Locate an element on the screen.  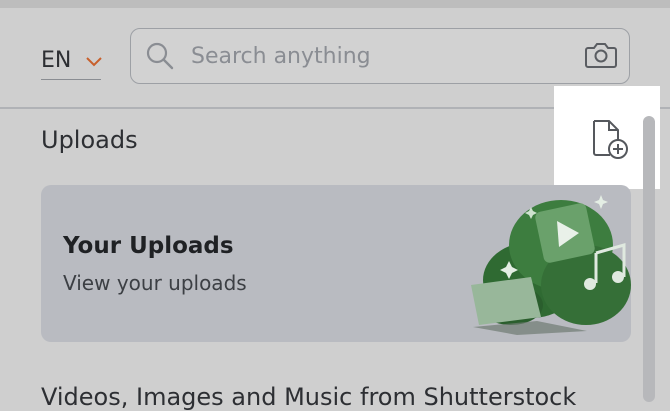
camera-icon is located at coordinates (601, 57).